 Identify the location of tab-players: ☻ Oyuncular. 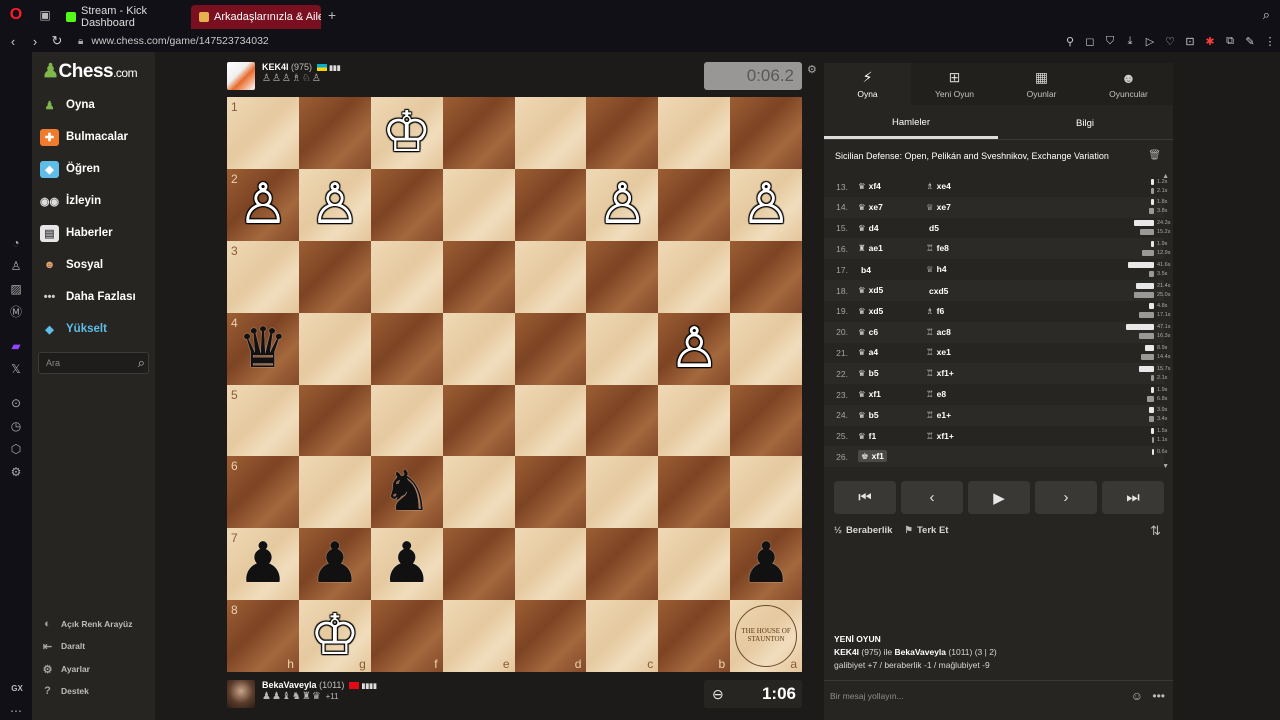
(1128, 84).